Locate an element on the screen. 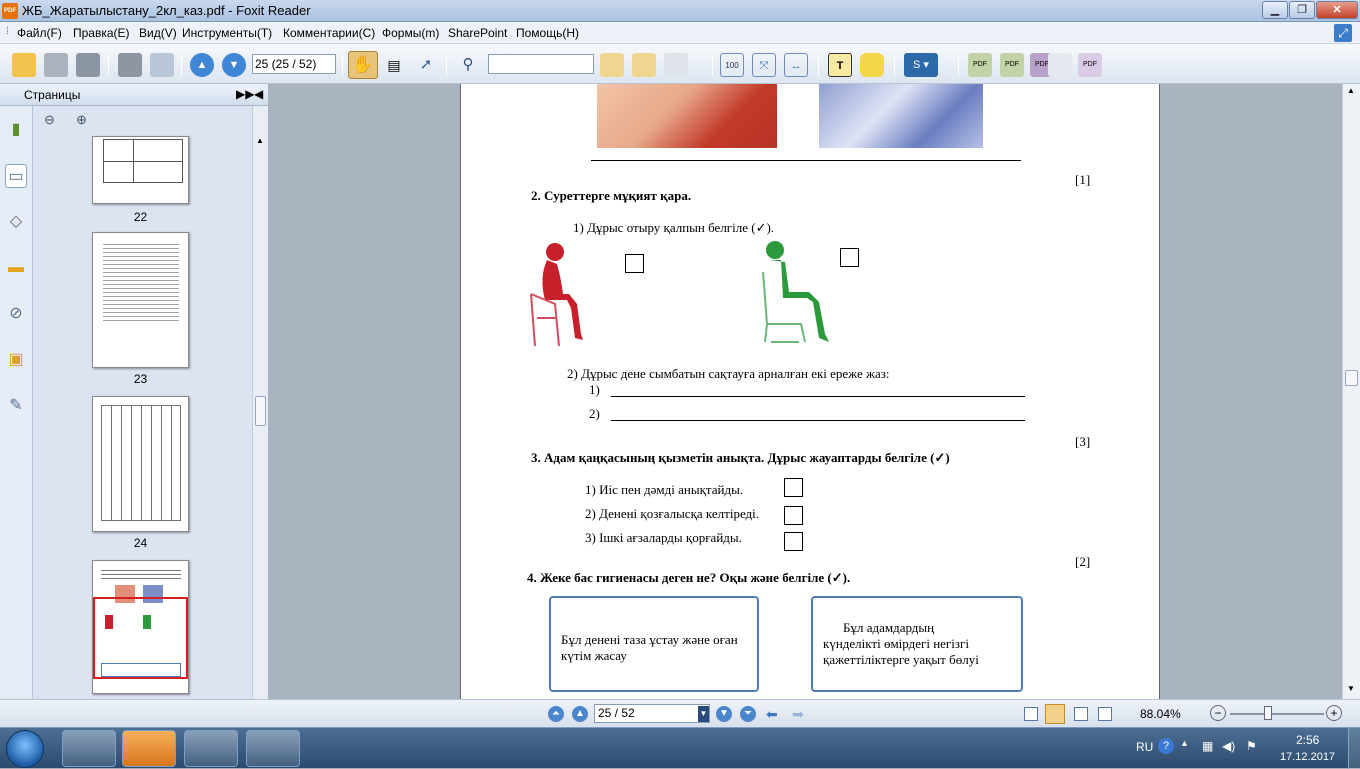 The width and height of the screenshot is (1360, 769). last-page-icon: ⏷ is located at coordinates (748, 714).